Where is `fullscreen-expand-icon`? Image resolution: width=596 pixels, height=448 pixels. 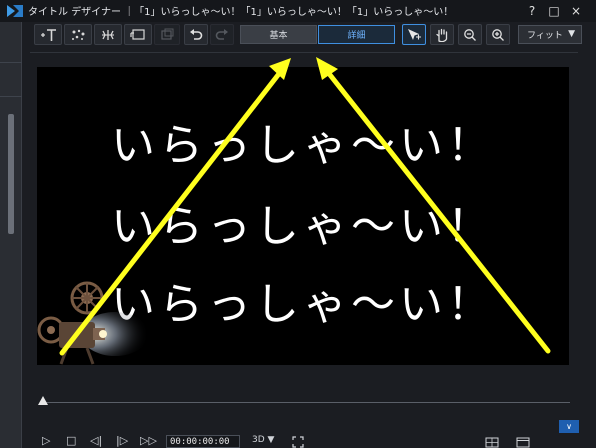
fullscreen-expand-icon is located at coordinates (298, 442).